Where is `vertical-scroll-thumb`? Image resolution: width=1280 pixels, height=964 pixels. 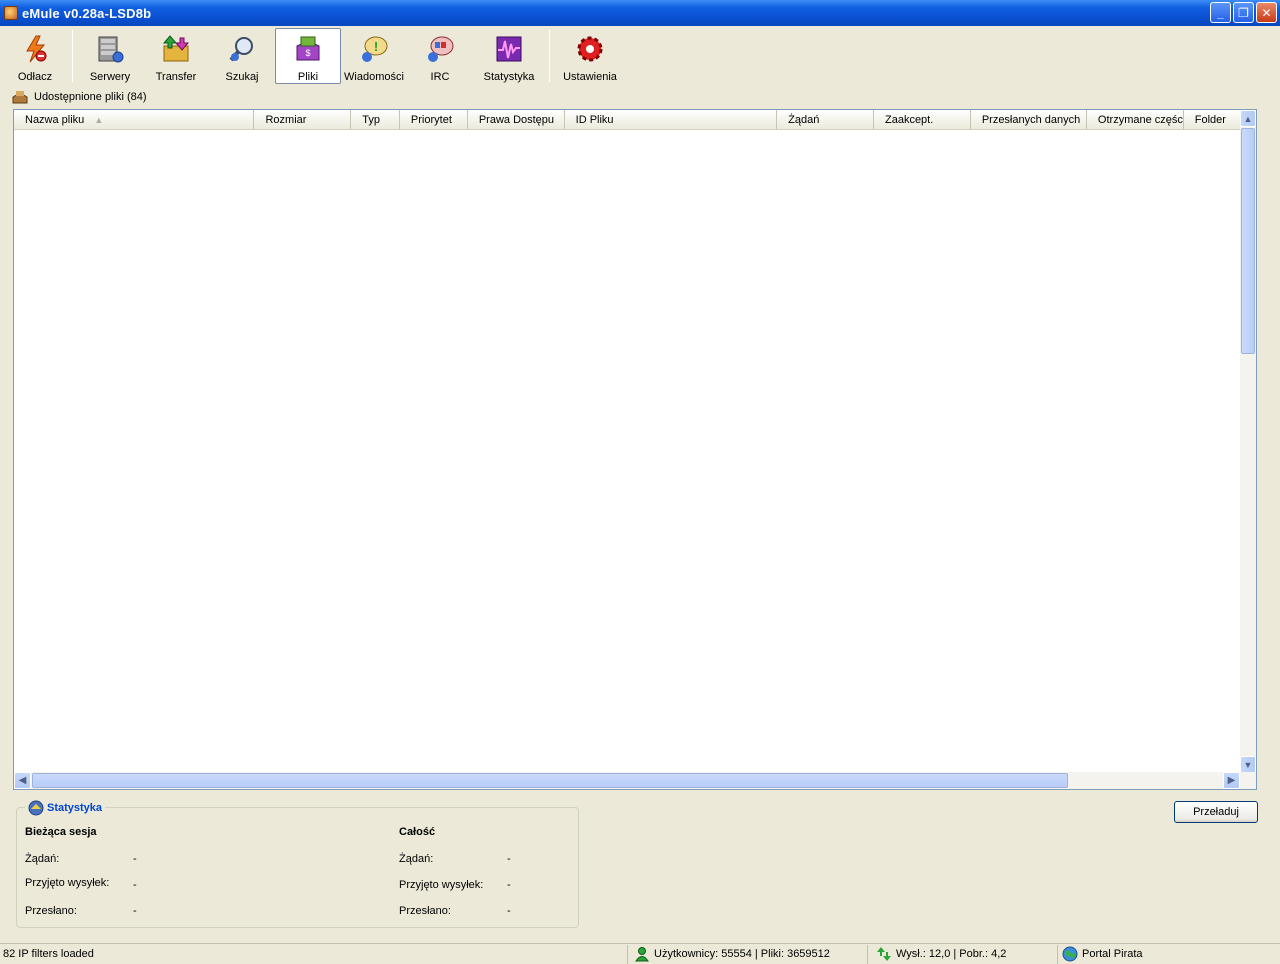 vertical-scroll-thumb is located at coordinates (1248, 241).